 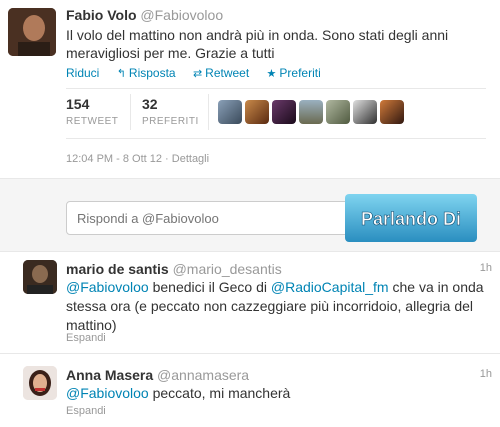 I want to click on parlando-di-logo: Parlando Di, so click(x=411, y=218).